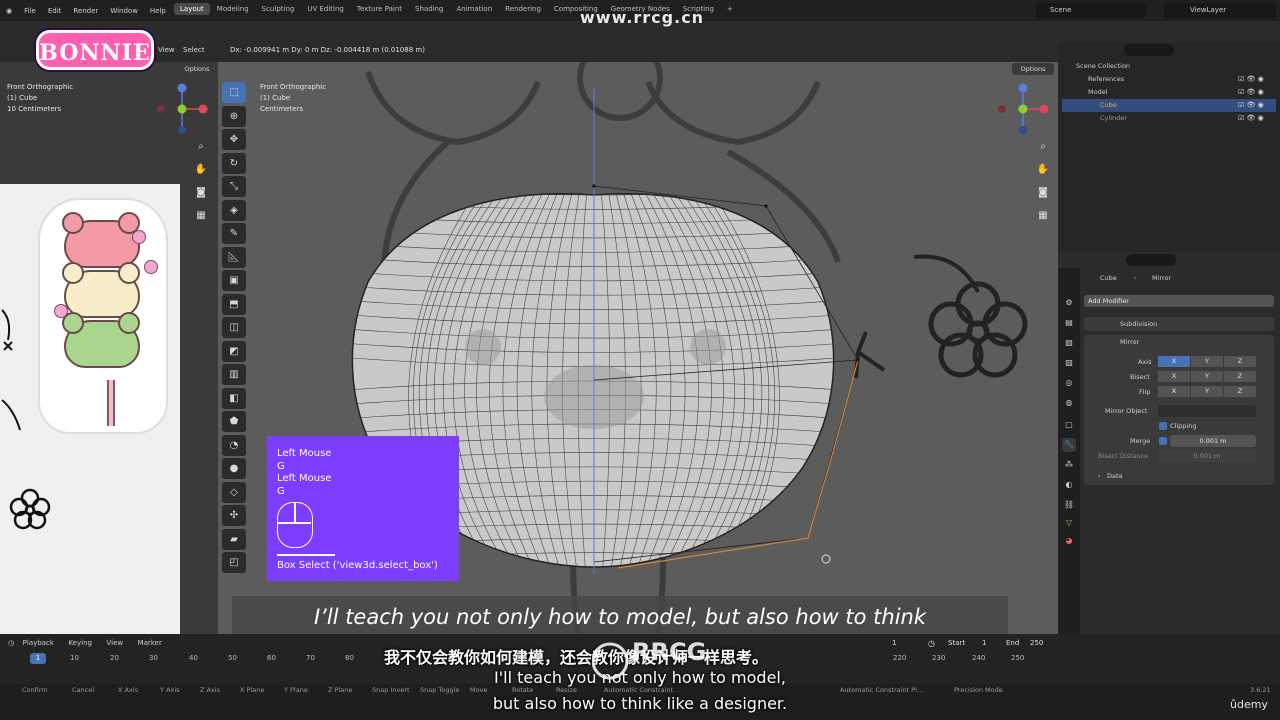  What do you see at coordinates (278, 9) in the screenshot?
I see `tab-sculpting: Sculpting` at bounding box center [278, 9].